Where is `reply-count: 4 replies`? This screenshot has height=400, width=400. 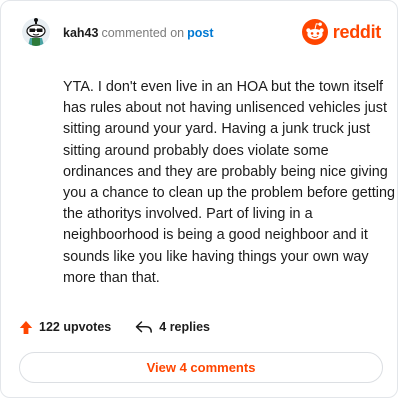
reply-count: 4 replies is located at coordinates (184, 327).